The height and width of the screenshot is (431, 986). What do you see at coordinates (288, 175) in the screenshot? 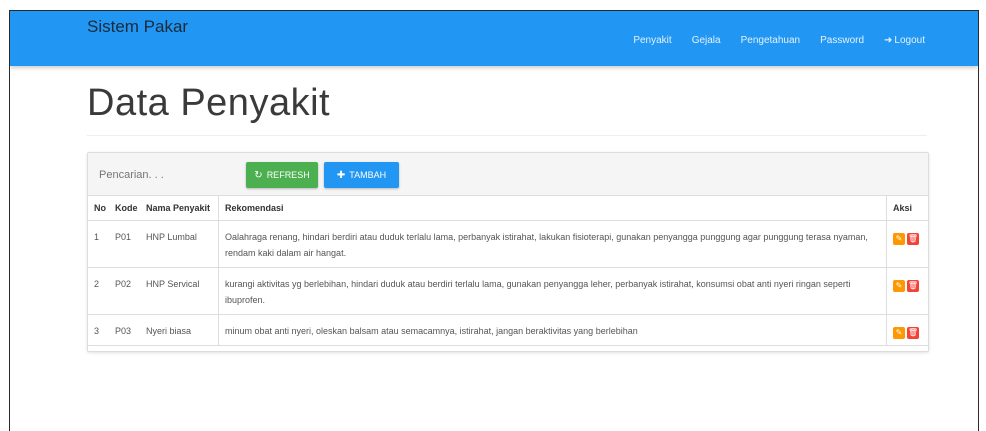
I see `refresh-label: REFRESH` at bounding box center [288, 175].